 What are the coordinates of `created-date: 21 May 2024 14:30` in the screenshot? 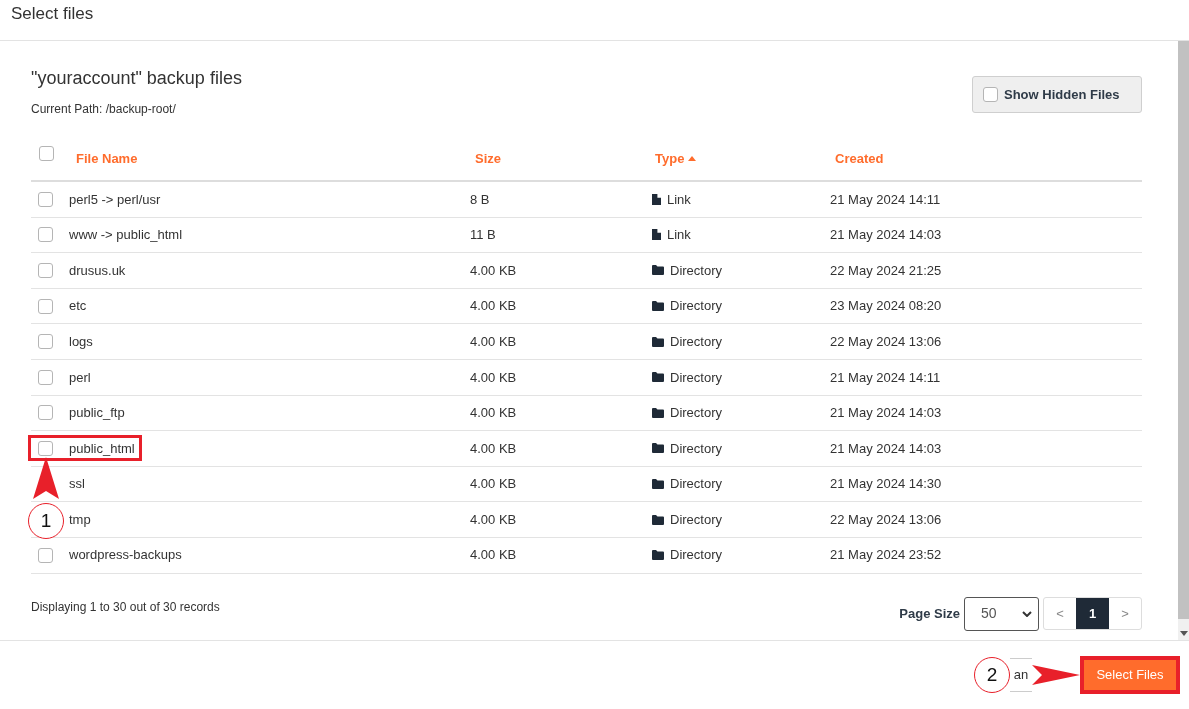 It's located at (886, 484).